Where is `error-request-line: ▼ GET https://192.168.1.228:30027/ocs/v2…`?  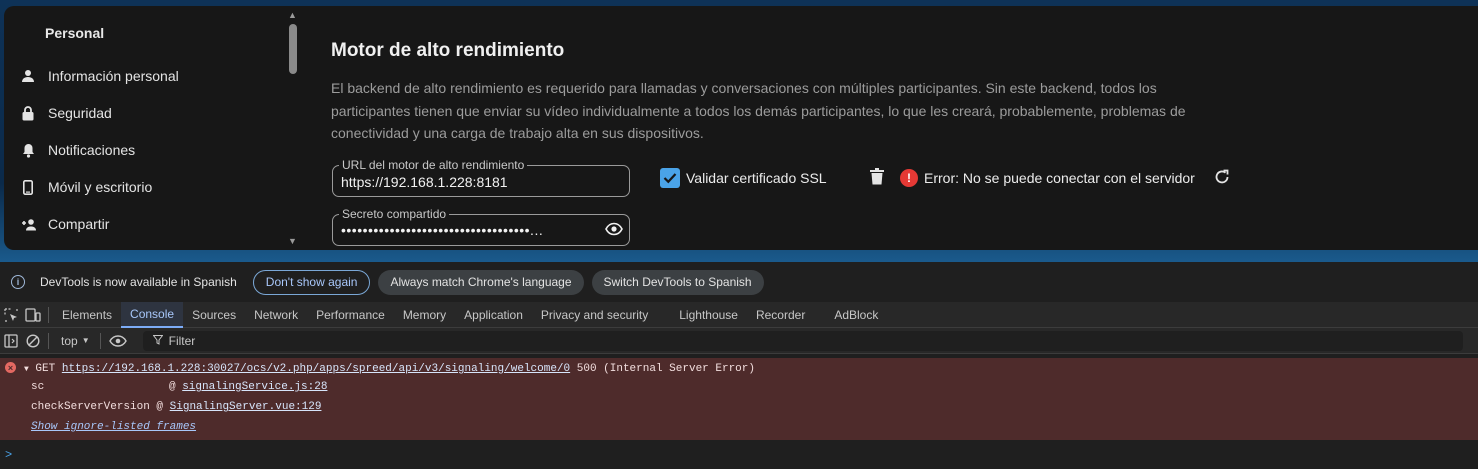
error-request-line: ▼ GET https://192.168.1.228:30027/ocs/v2… is located at coordinates (389, 369).